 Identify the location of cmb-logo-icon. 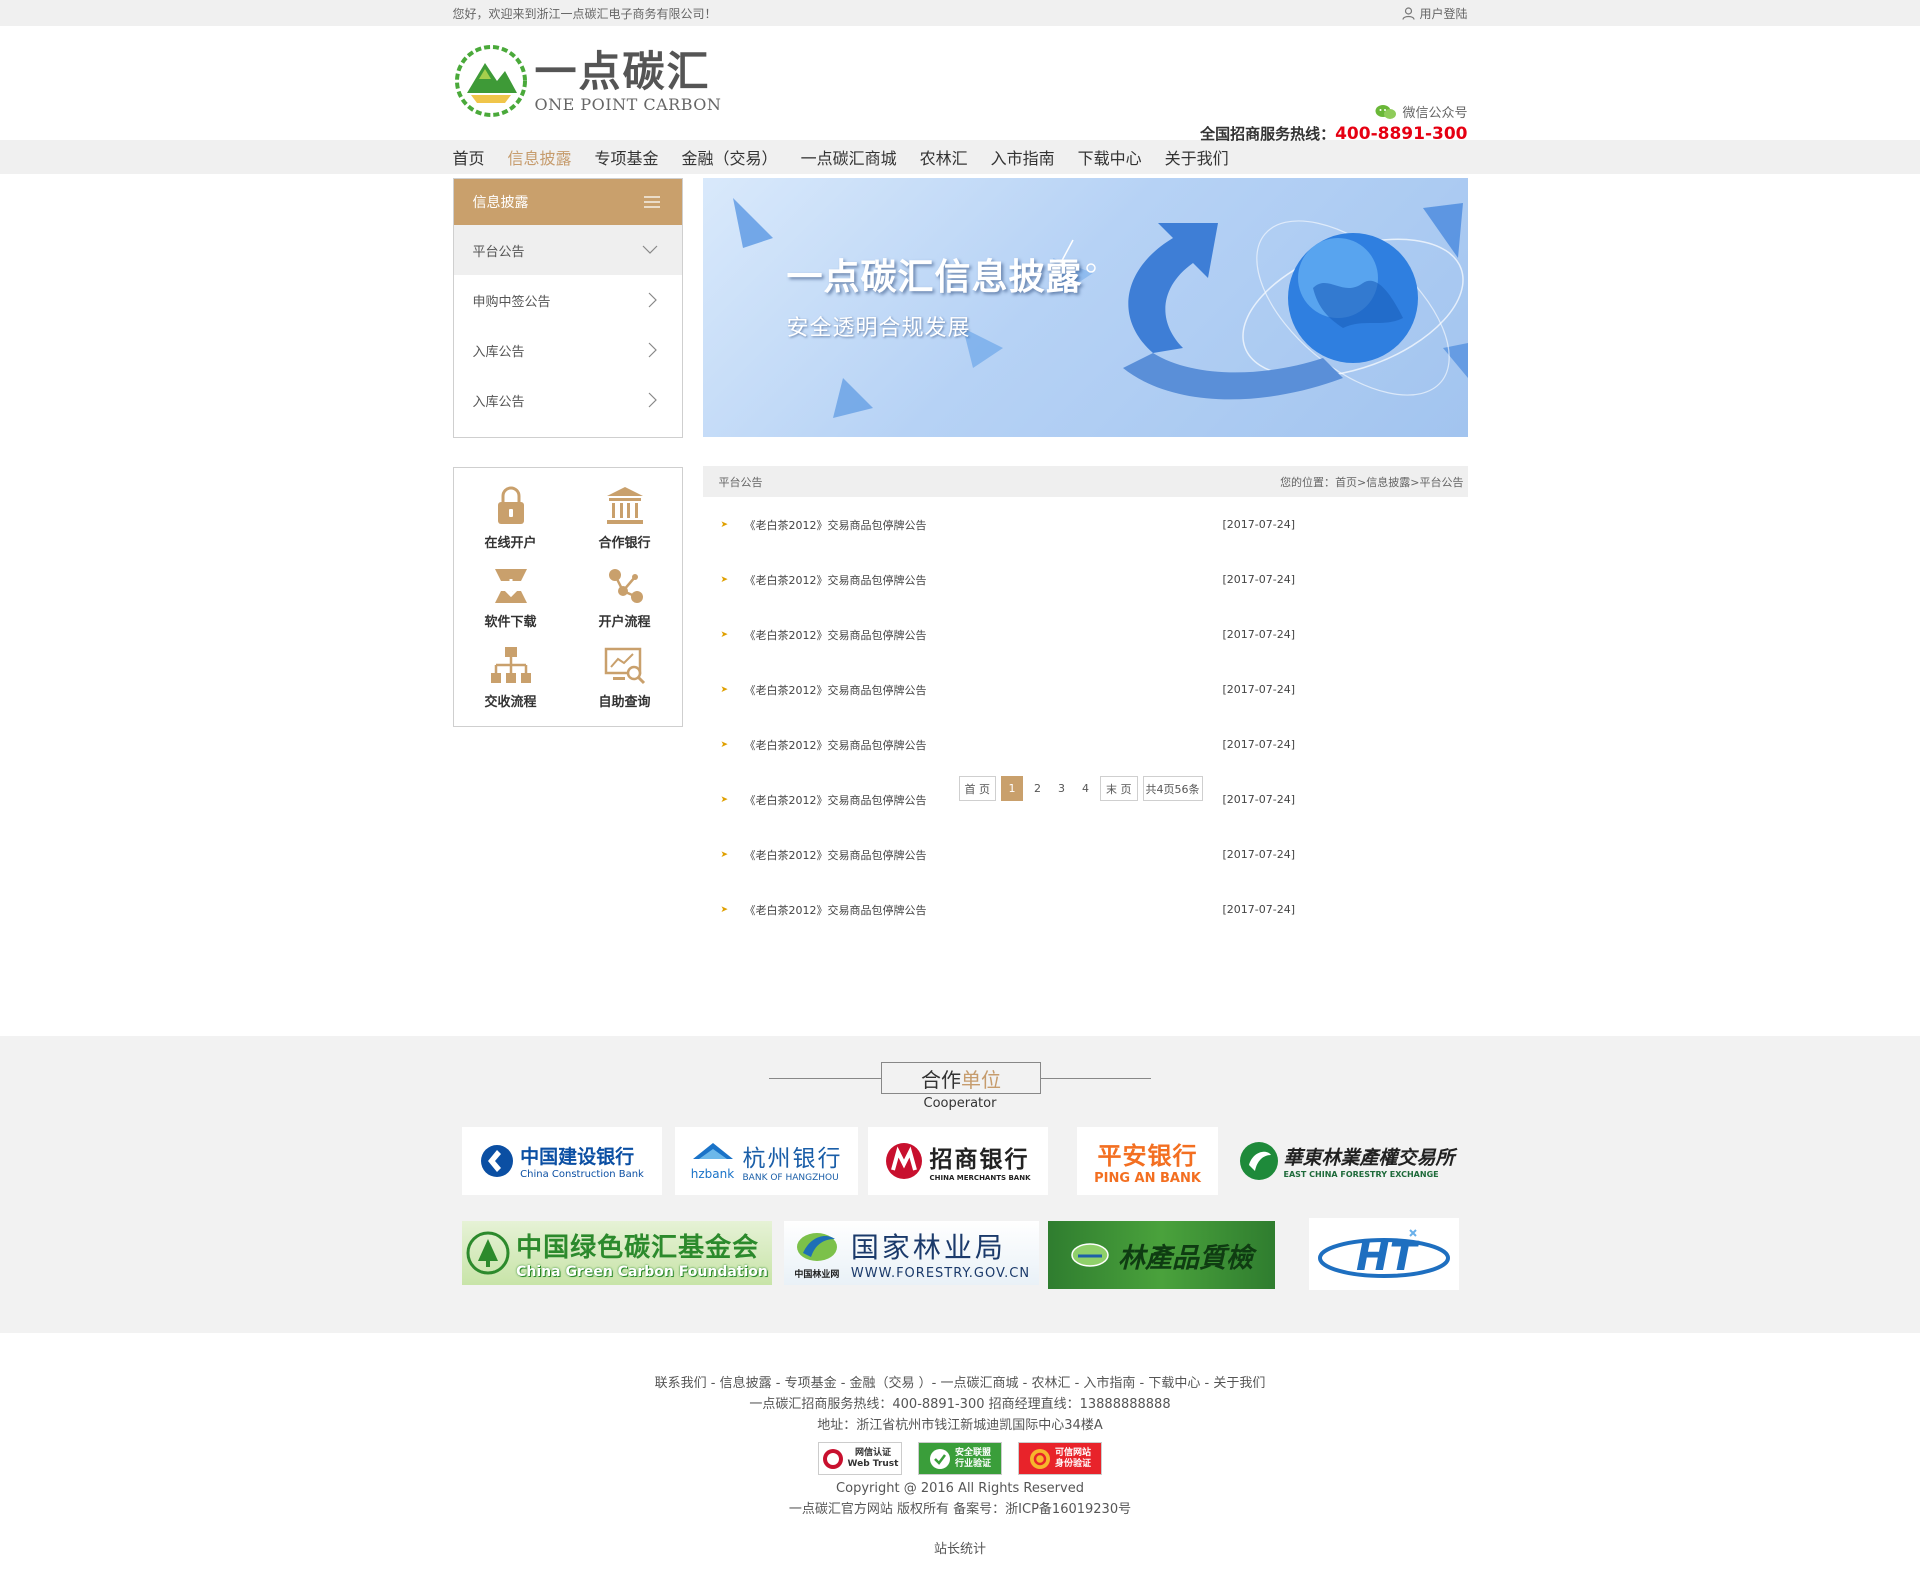
(904, 1161).